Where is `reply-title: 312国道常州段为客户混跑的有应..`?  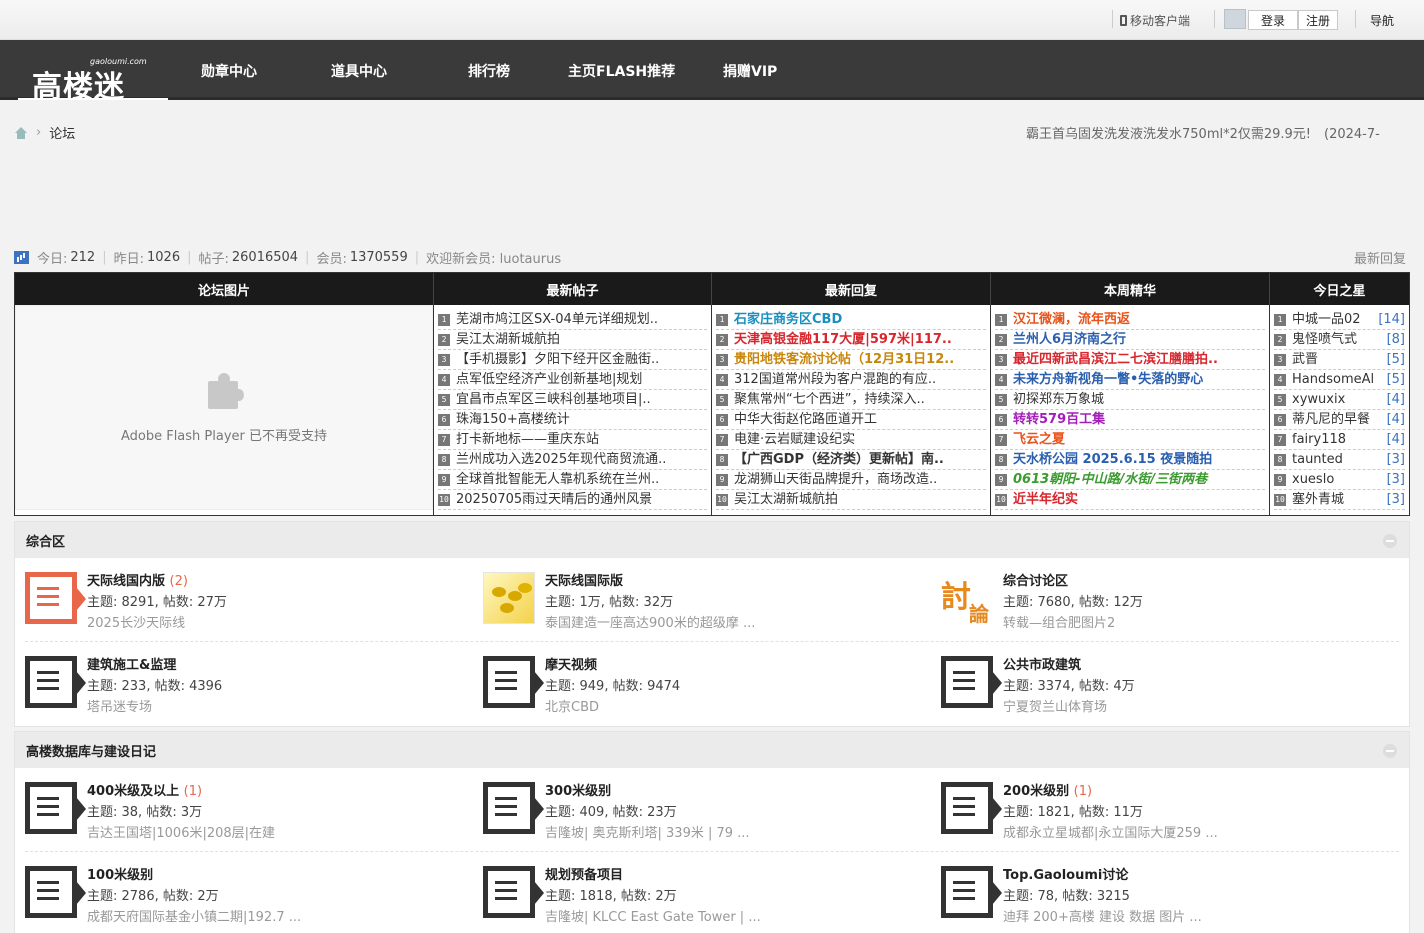
reply-title: 312国道常州段为客户混跑的有应.. is located at coordinates (860, 379).